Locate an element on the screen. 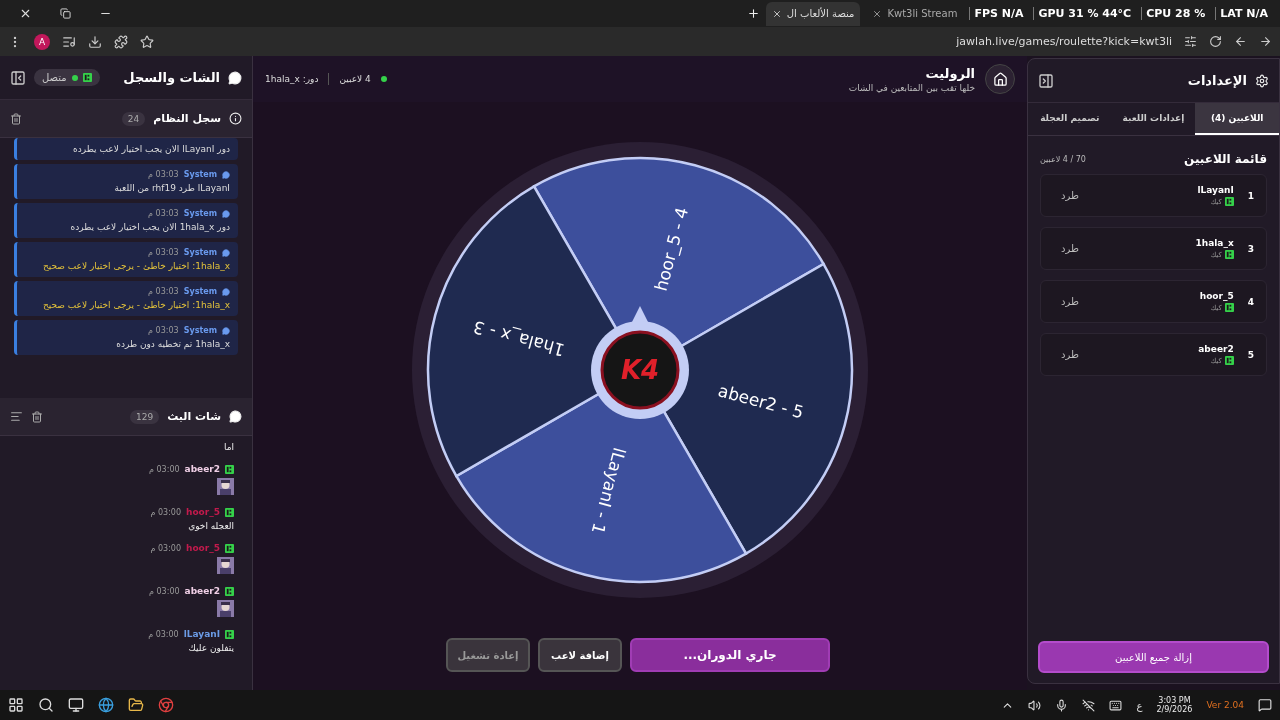 Image resolution: width=1280 pixels, height=720 pixels. performance-stat: FPS N/A is located at coordinates (998, 13).